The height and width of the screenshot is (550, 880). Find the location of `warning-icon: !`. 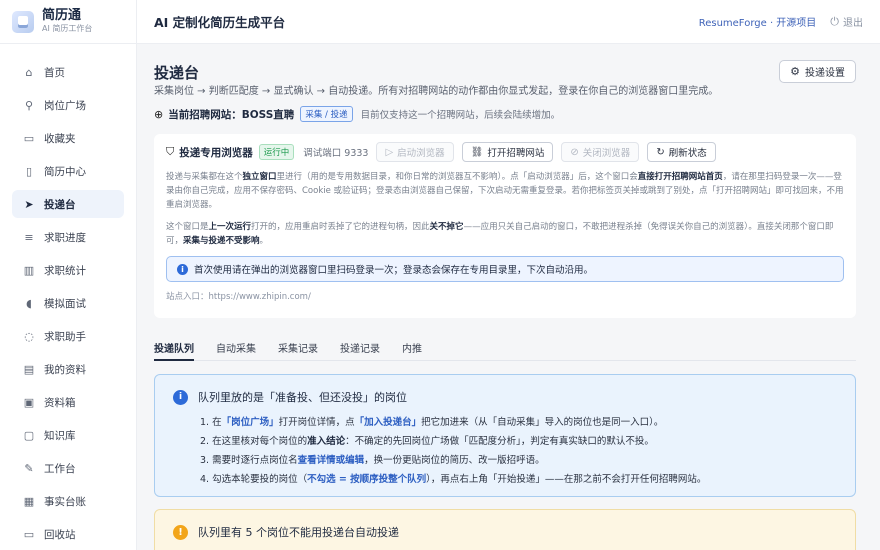

warning-icon: ! is located at coordinates (180, 532).